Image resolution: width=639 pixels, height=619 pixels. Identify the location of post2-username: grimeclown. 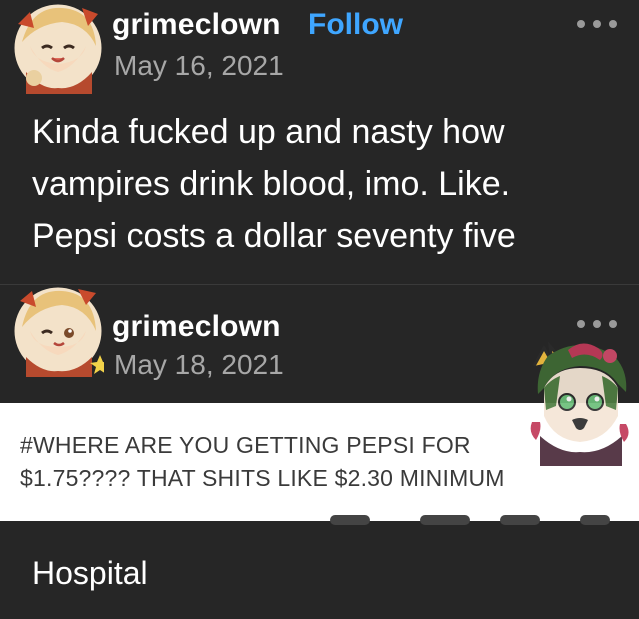
(196, 327).